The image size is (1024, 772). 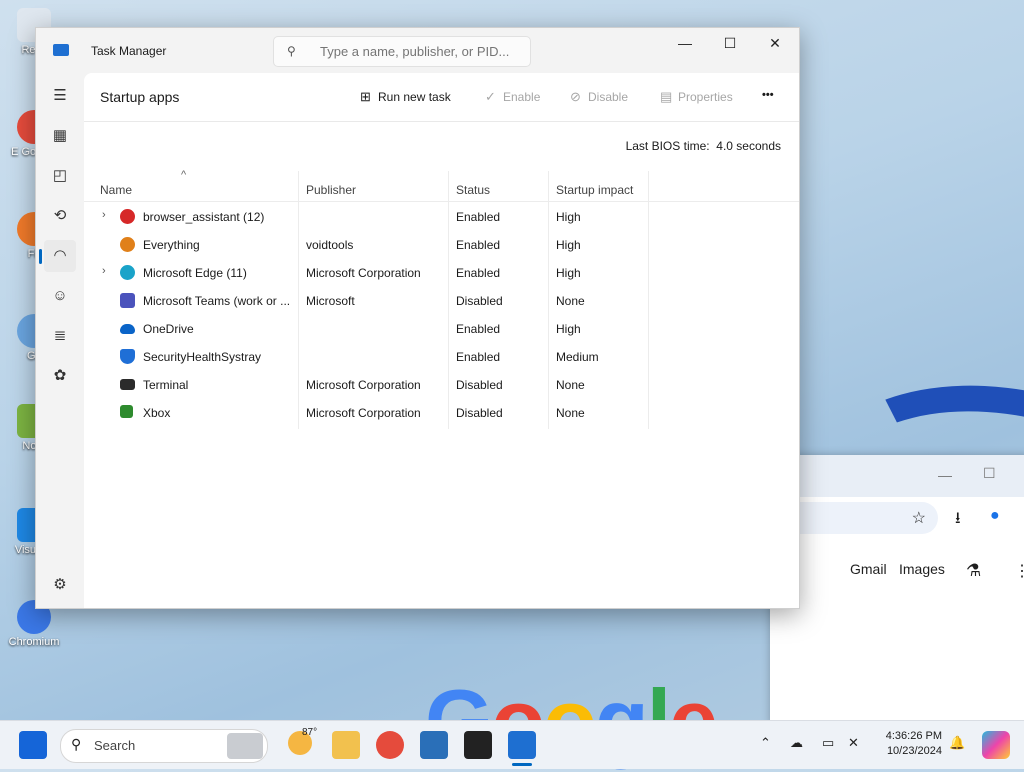 I want to click on toolbar-divider, so click(x=441, y=121).